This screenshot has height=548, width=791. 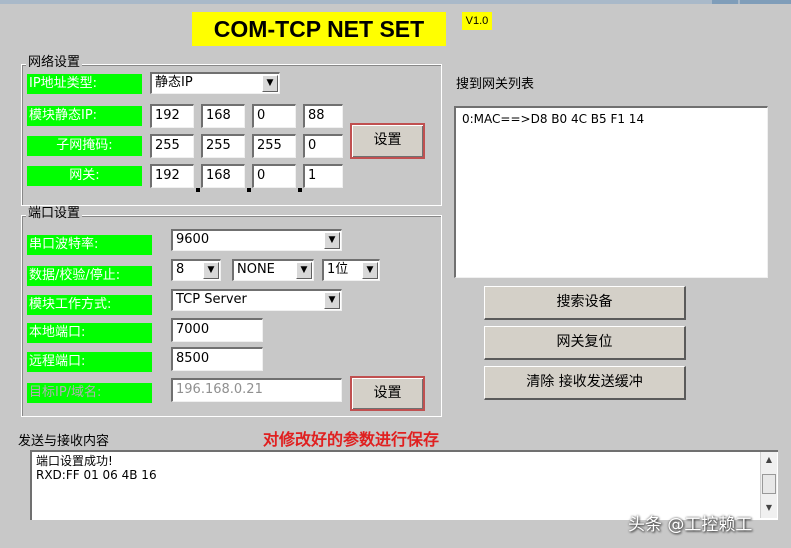 I want to click on version-badge: V1.0, so click(x=477, y=21).